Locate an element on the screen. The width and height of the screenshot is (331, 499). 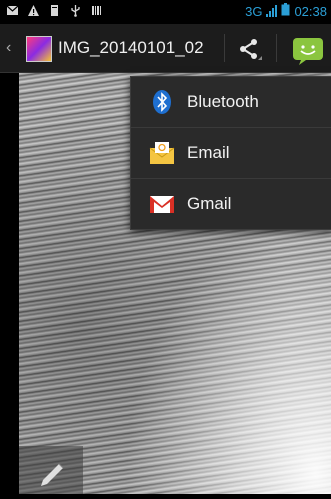
storage-icon is located at coordinates (54, 10).